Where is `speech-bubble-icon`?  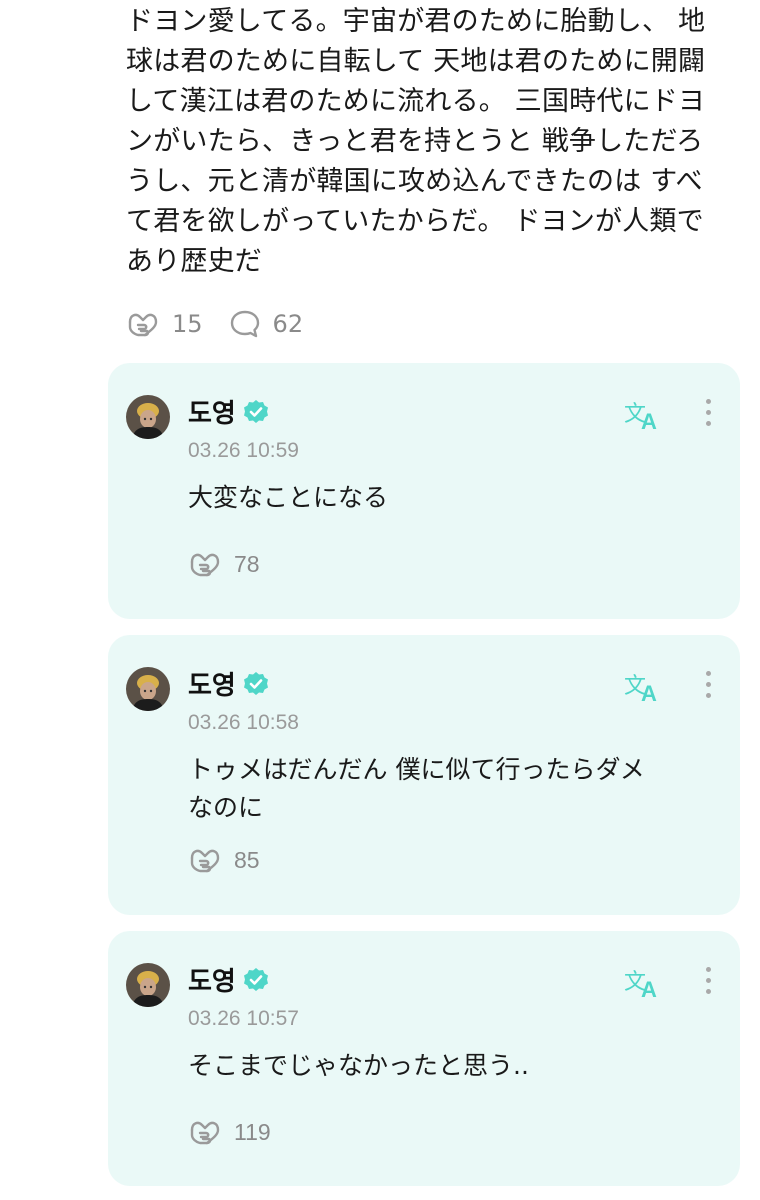 speech-bubble-icon is located at coordinates (244, 324).